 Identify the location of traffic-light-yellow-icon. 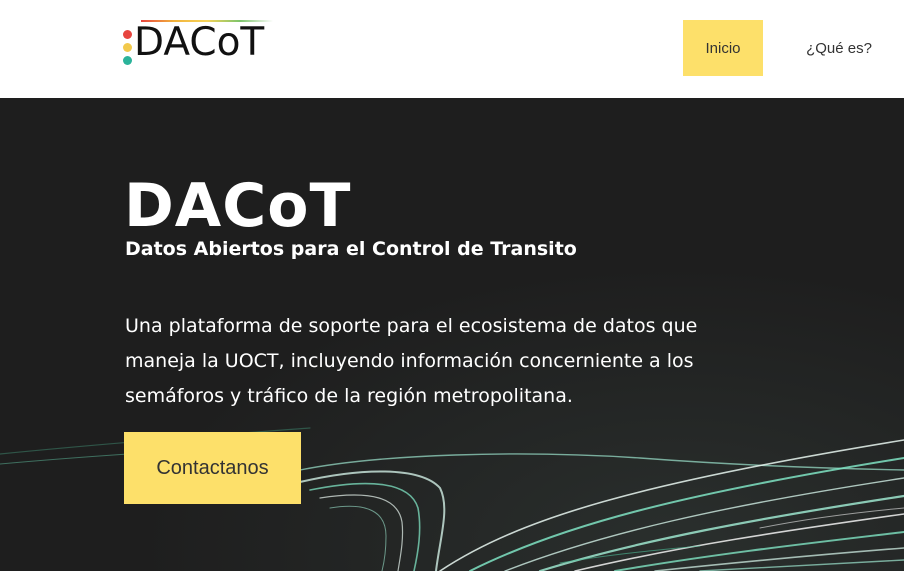
(127, 47).